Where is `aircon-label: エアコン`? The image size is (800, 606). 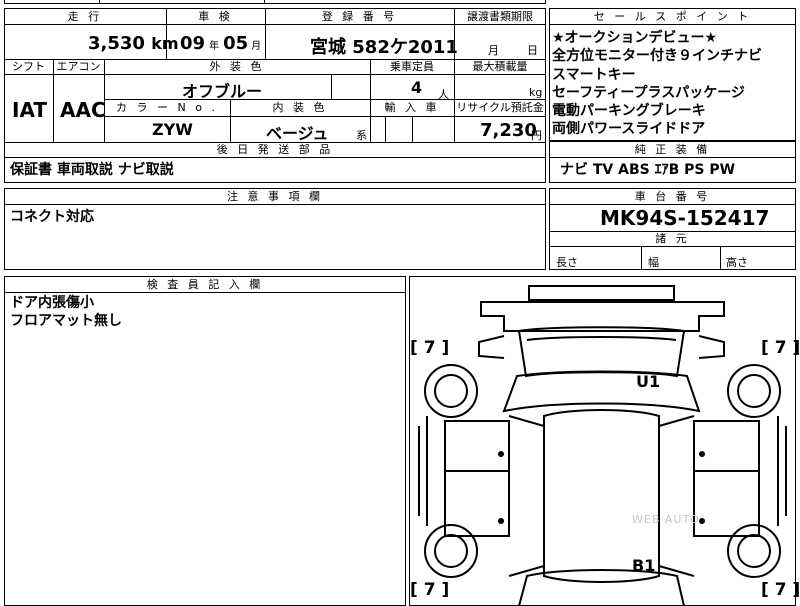 aircon-label: エアコン is located at coordinates (78, 66).